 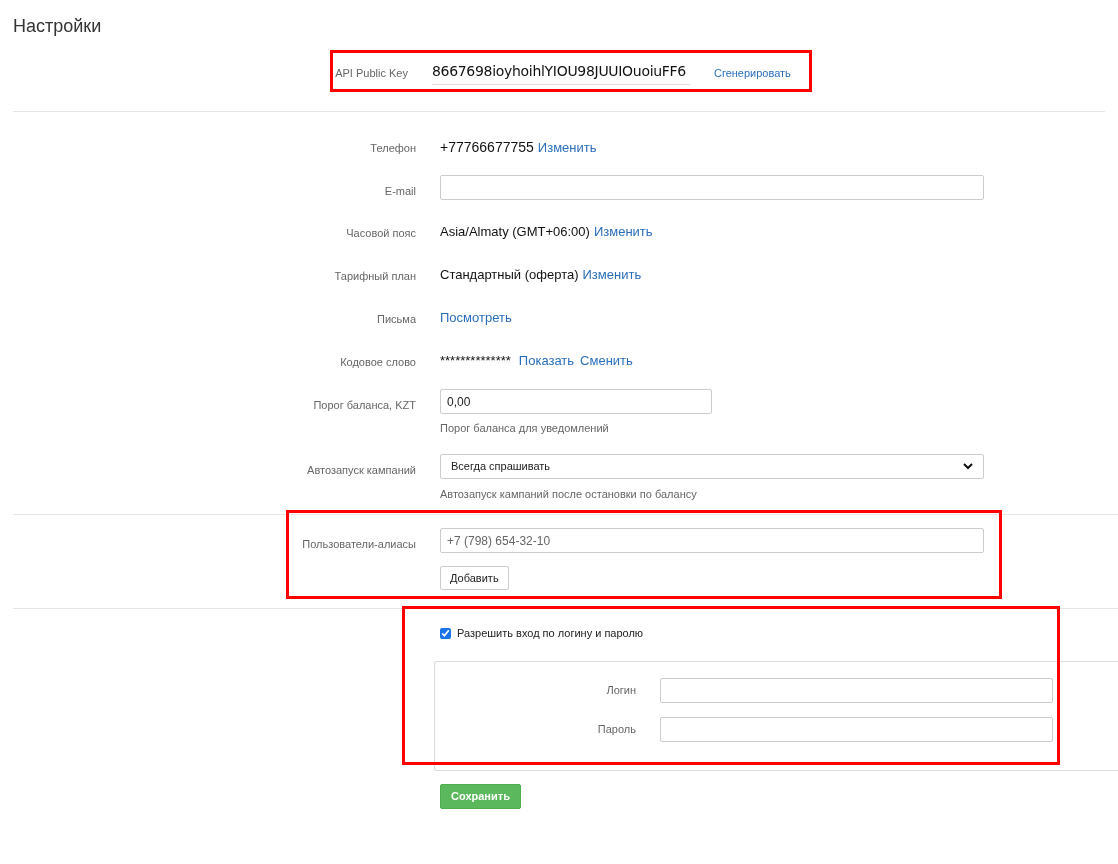 I want to click on field-label: Телефон, so click(x=392, y=148).